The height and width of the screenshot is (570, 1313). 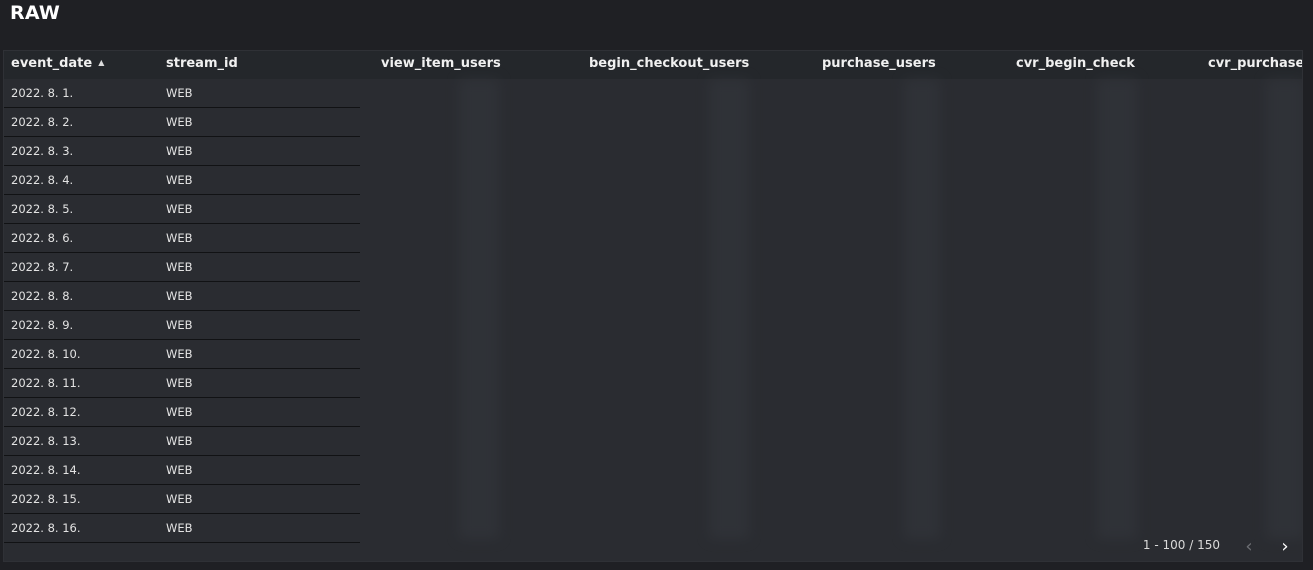 What do you see at coordinates (42, 93) in the screenshot?
I see `cell-event-date: 2022. 8. 1.` at bounding box center [42, 93].